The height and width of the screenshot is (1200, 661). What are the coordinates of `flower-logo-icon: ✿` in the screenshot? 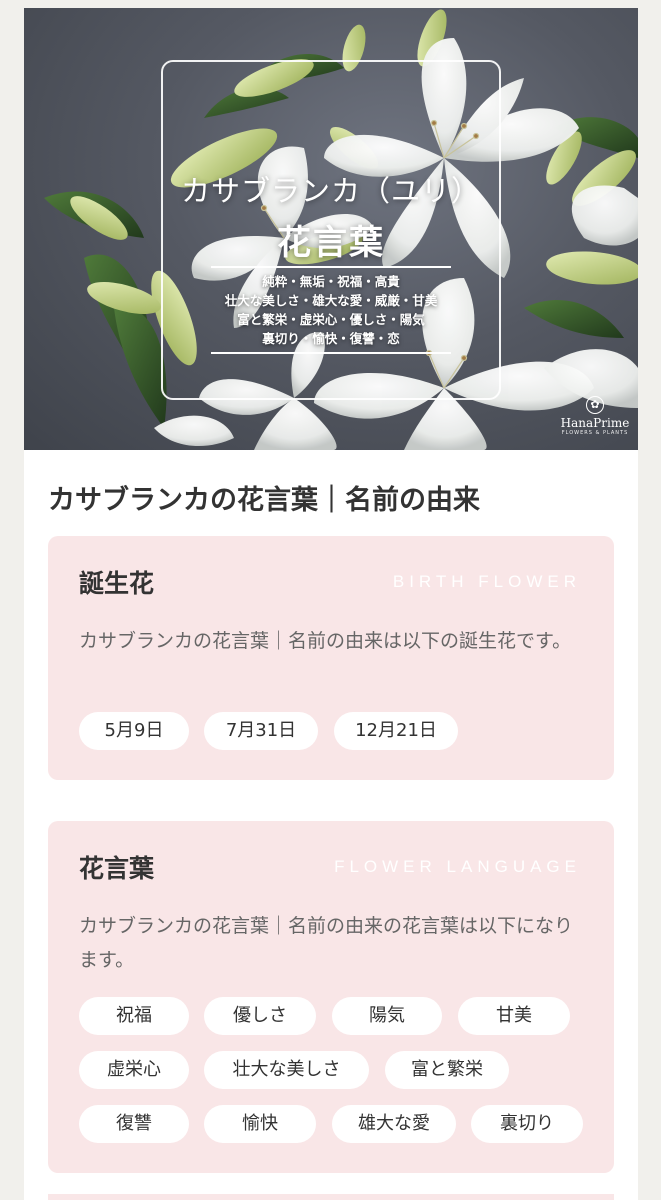 It's located at (595, 405).